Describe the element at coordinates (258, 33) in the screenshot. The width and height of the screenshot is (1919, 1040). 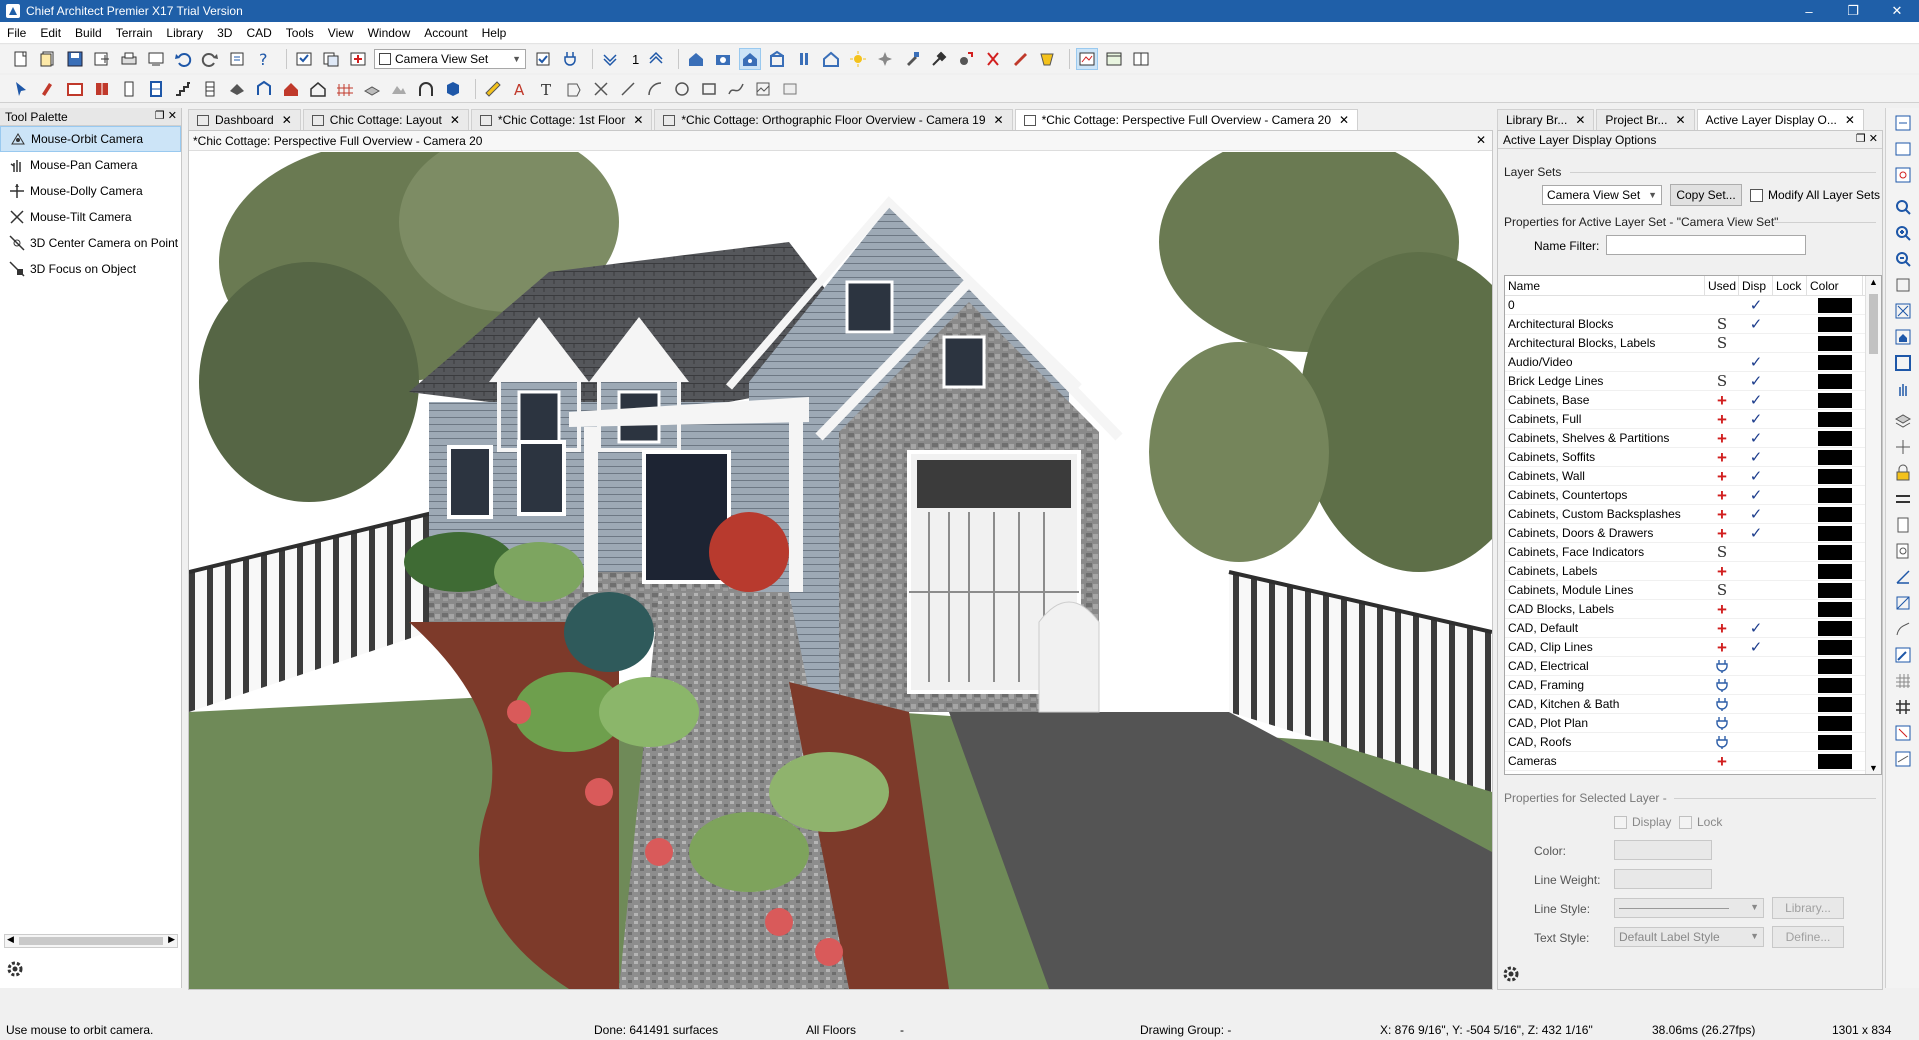
I see `menu-cad: CAD` at that location.